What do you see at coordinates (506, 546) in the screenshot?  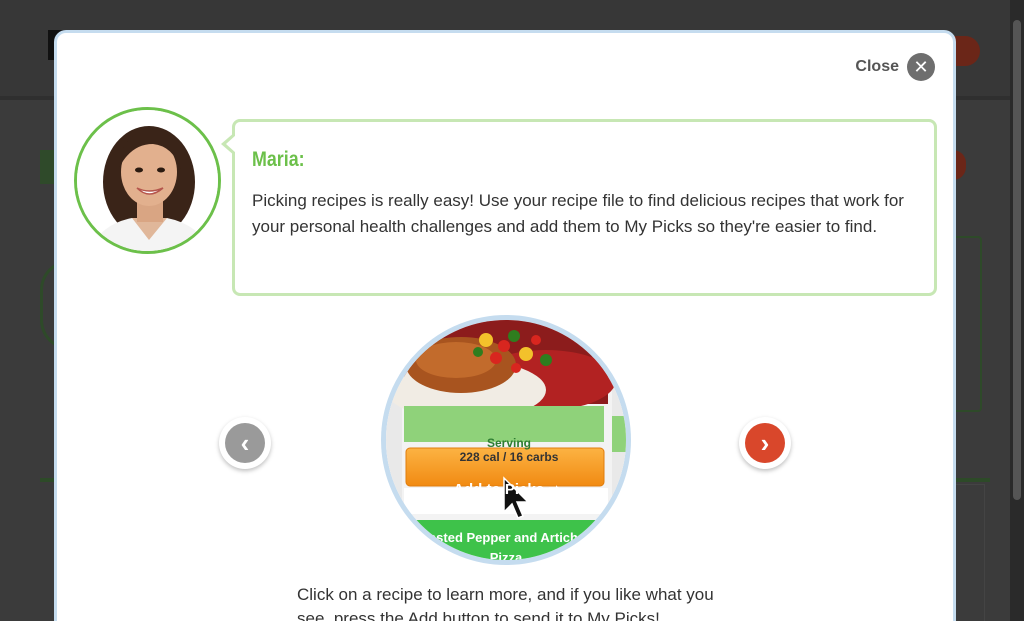 I see `recipe-title: Roasted Pepper and Artichoke Pizza` at bounding box center [506, 546].